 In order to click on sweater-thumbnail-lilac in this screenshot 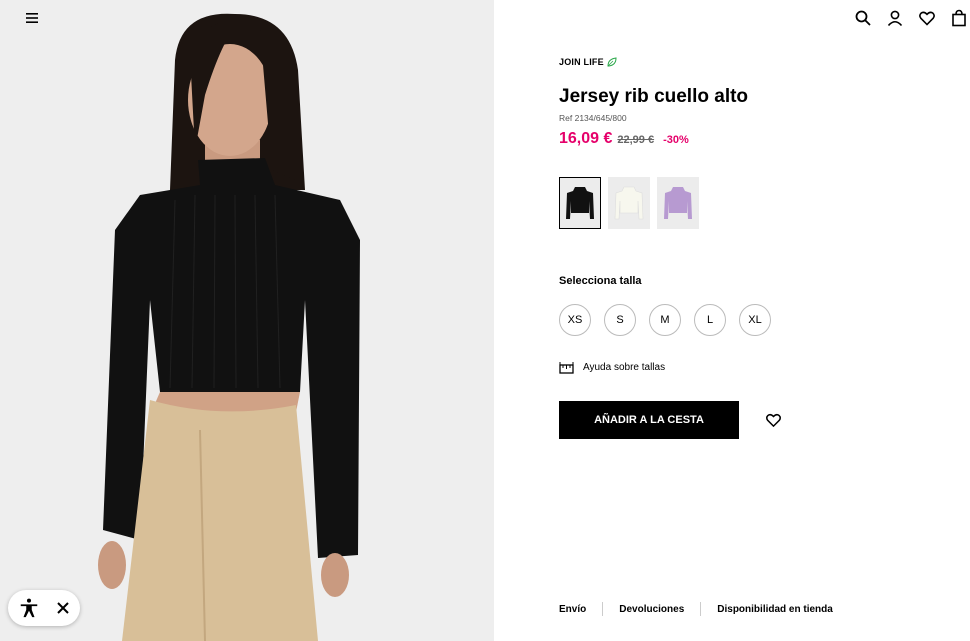, I will do `click(678, 203)`.